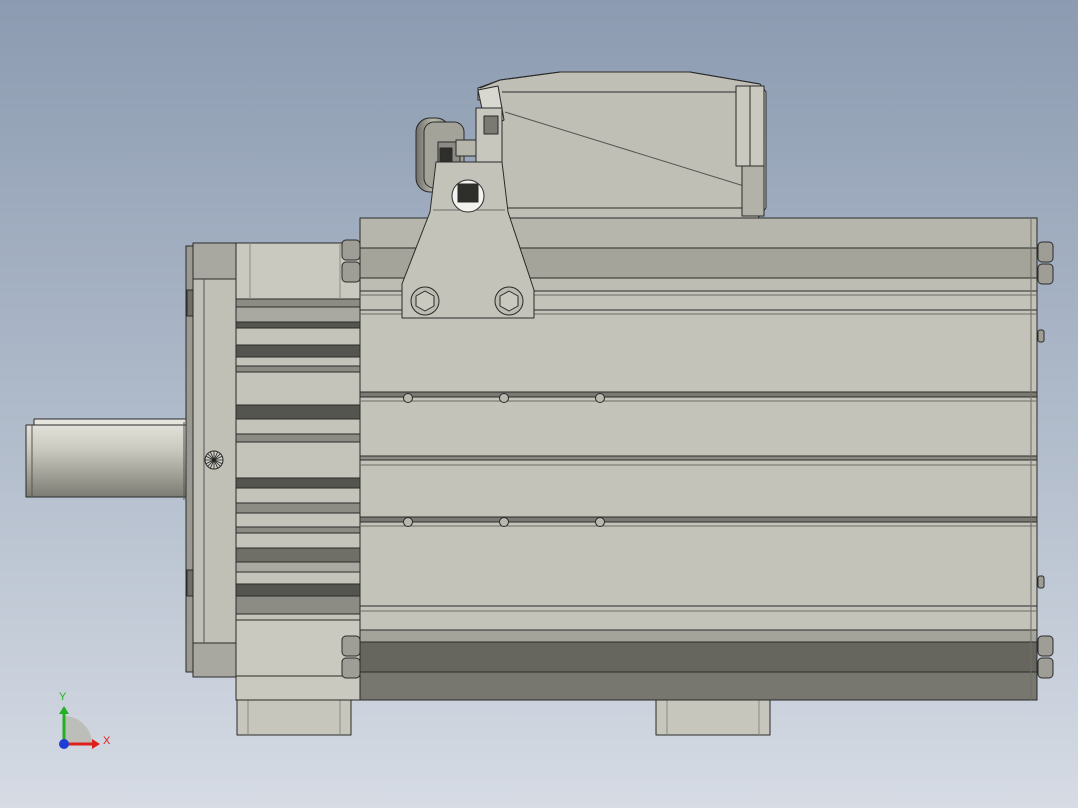 The height and width of the screenshot is (808, 1078). Describe the element at coordinates (108, 459) in the screenshot. I see `output-shaft` at that location.